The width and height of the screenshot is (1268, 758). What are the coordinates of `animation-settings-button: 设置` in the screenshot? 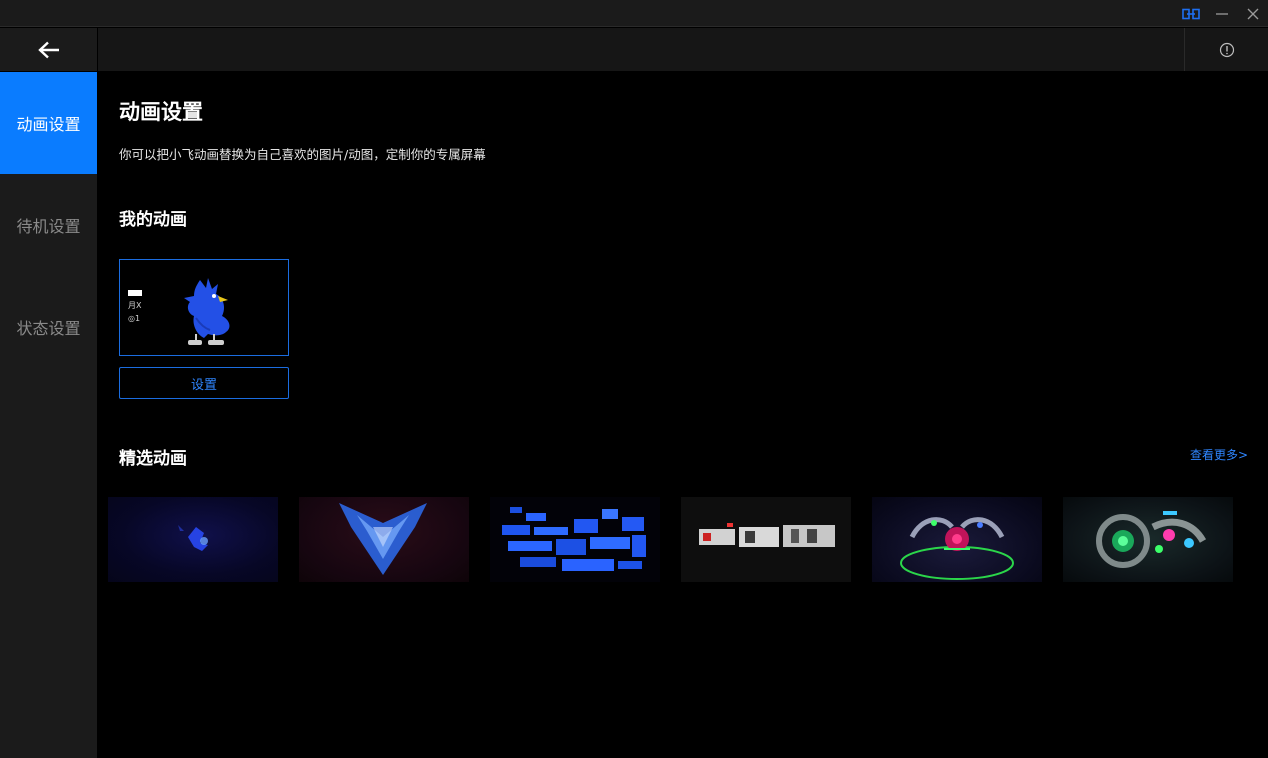 It's located at (204, 383).